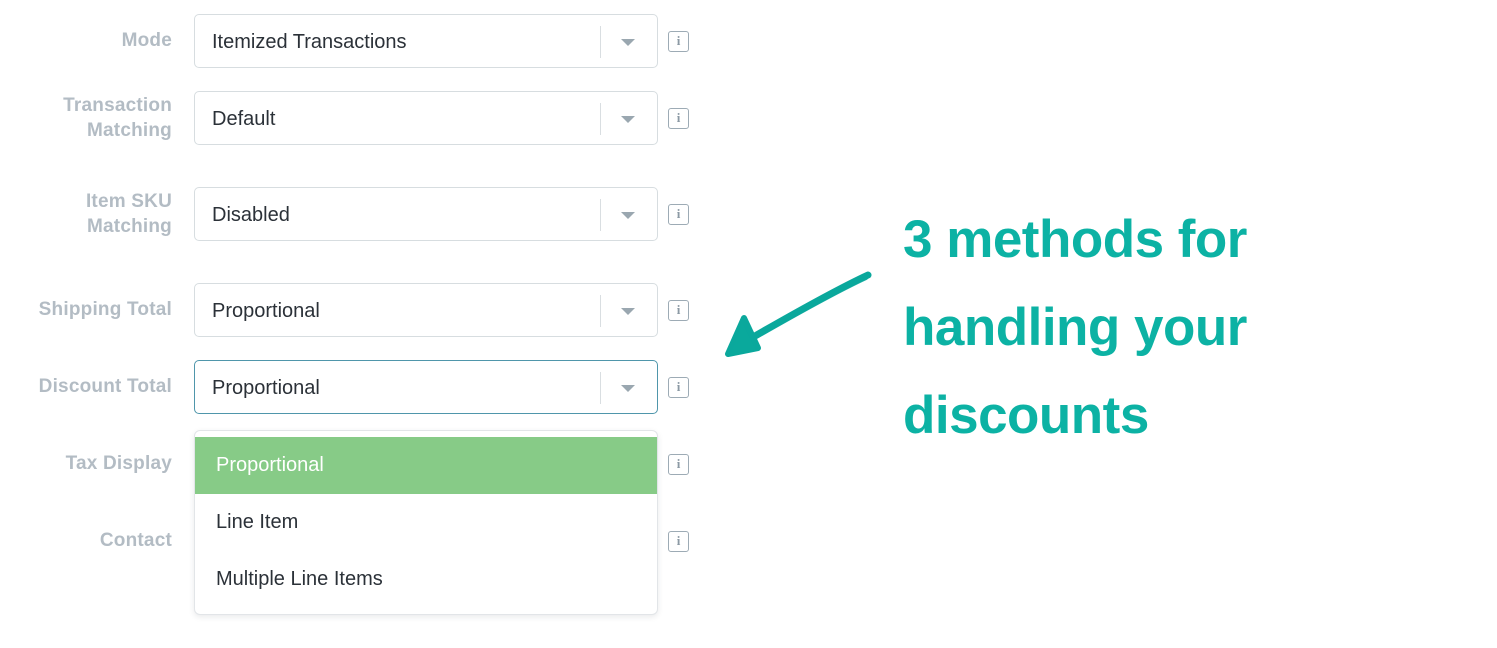 The height and width of the screenshot is (648, 1497). Describe the element at coordinates (426, 41) in the screenshot. I see `select-mode: Itemized Transactions` at that location.